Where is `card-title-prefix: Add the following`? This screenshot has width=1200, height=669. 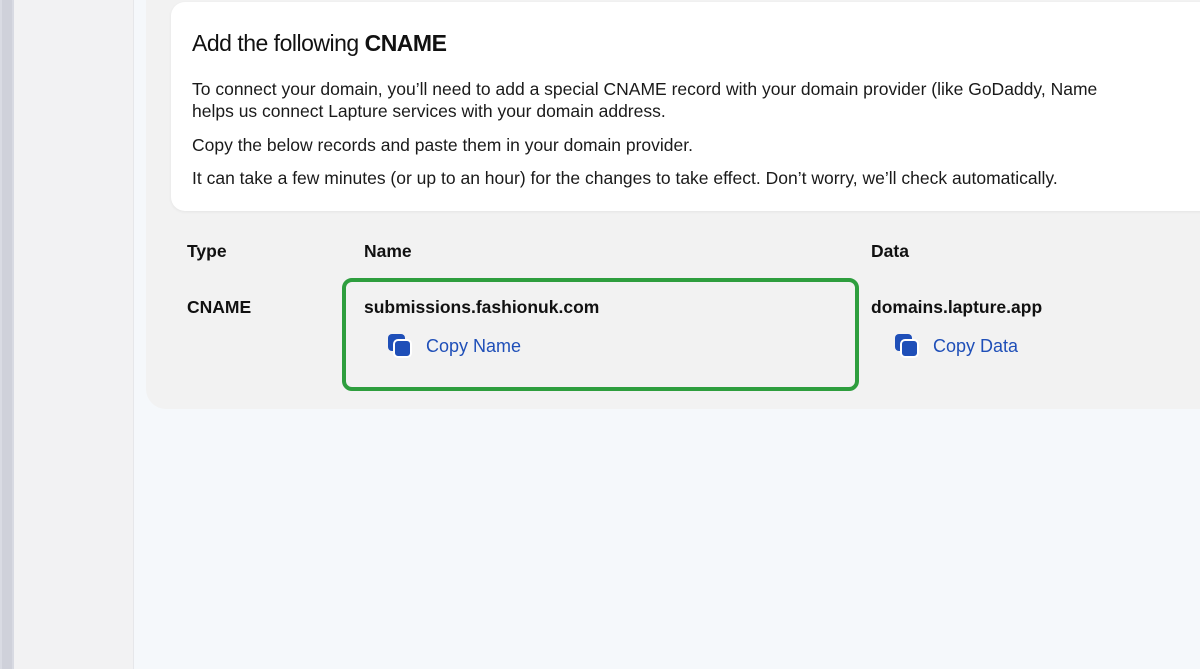
card-title-prefix: Add the following is located at coordinates (278, 43).